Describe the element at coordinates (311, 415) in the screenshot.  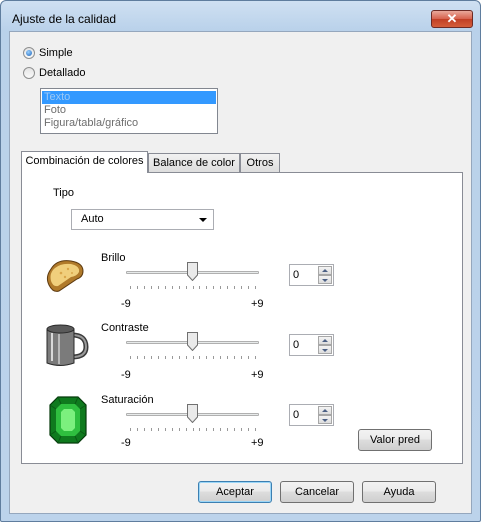
I see `saturacion-spinner: 0` at that location.